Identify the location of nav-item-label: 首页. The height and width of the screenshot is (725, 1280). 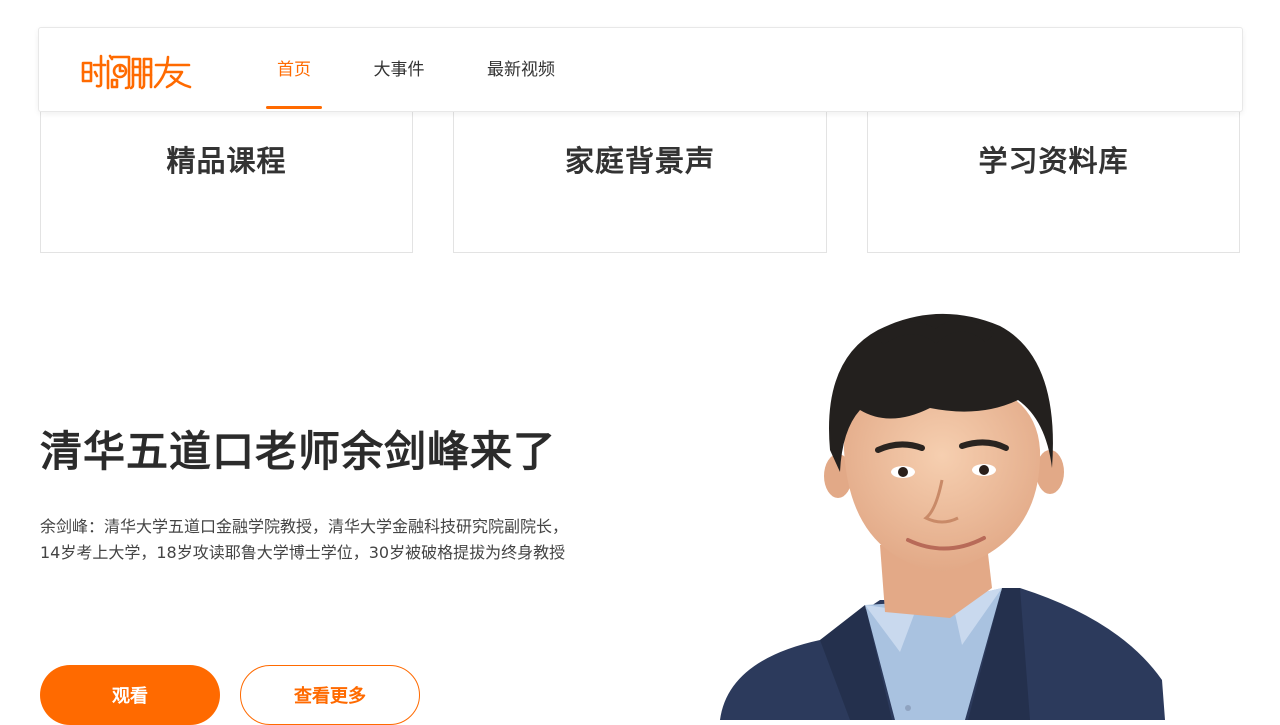
(294, 70).